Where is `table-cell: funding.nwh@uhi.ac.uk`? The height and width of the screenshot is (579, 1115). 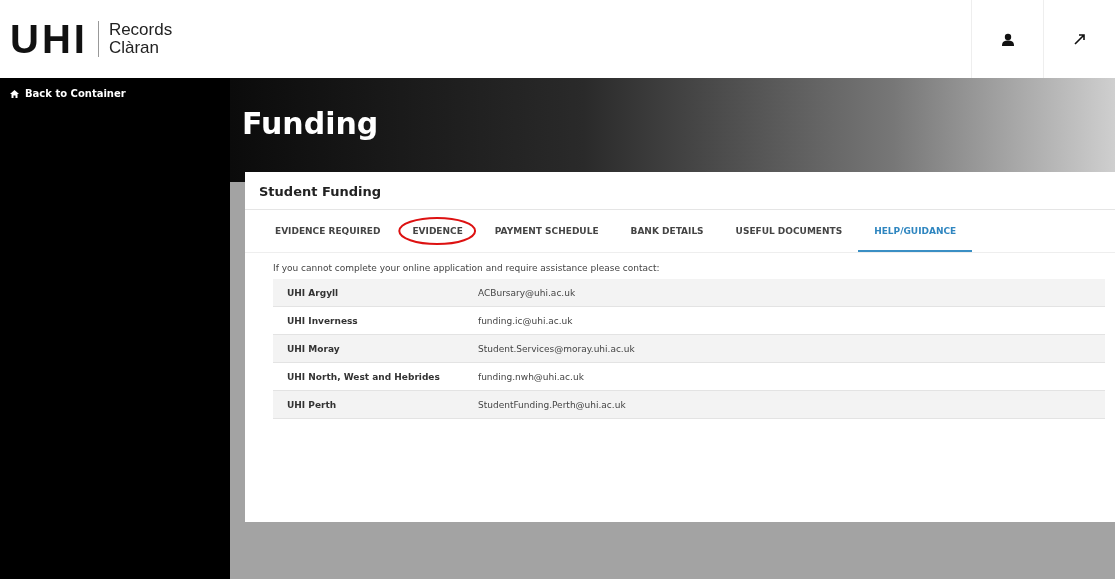
table-cell: funding.nwh@uhi.ac.uk is located at coordinates (531, 376).